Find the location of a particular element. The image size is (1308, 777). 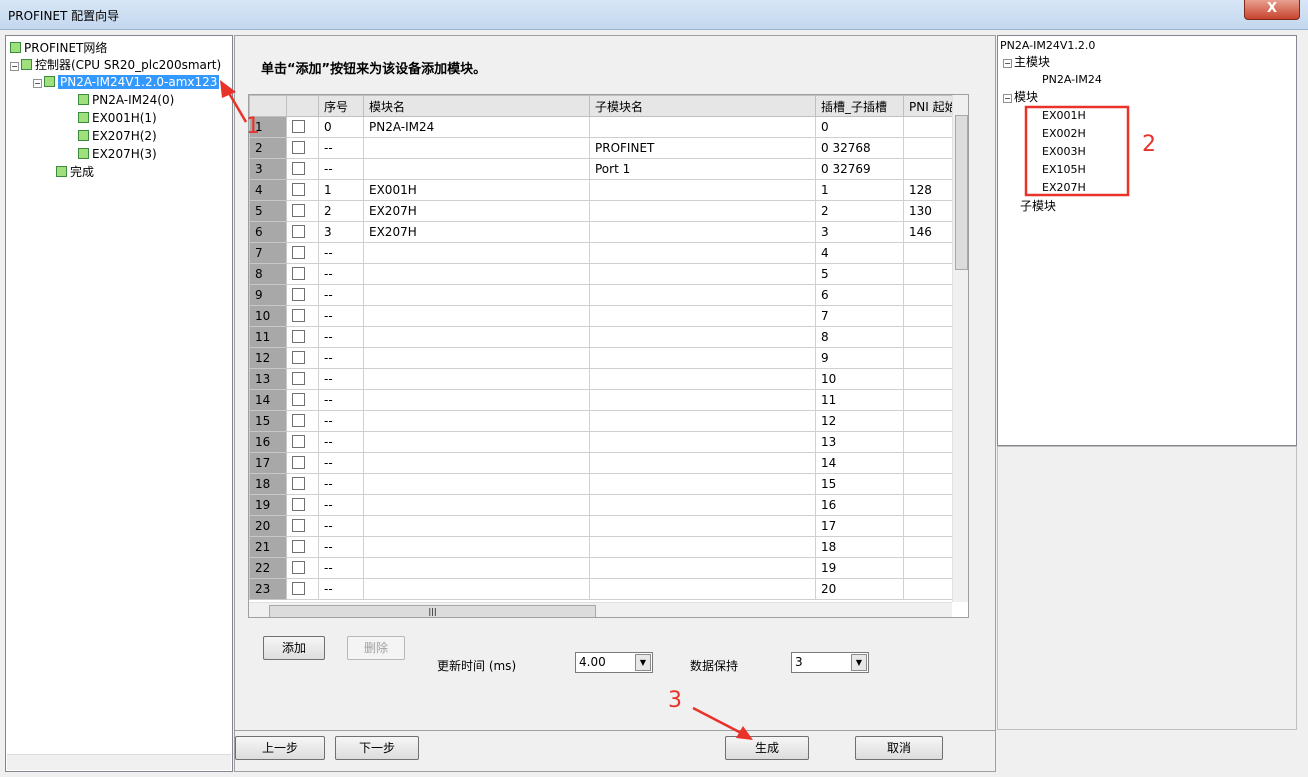

table-cell: 14 is located at coordinates (859, 463).